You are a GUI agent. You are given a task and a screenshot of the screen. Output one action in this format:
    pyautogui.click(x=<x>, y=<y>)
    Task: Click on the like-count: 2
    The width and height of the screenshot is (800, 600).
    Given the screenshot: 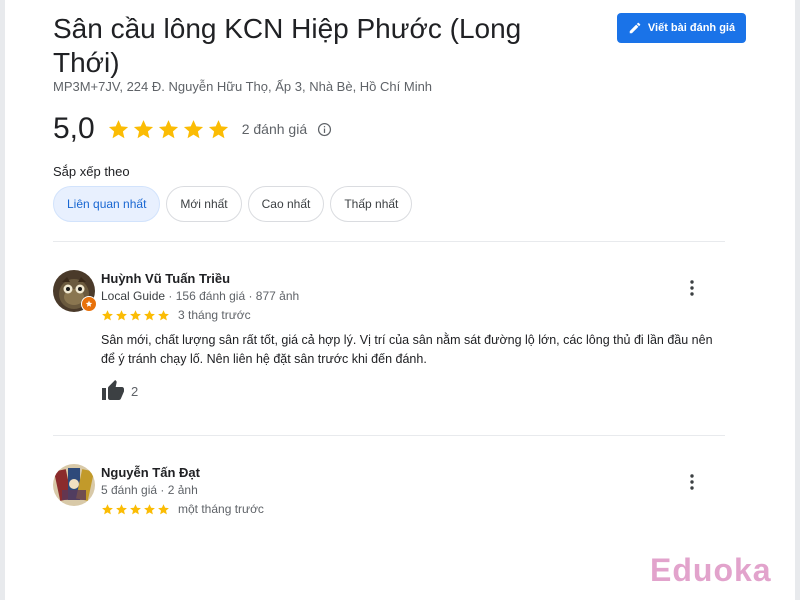 What is the action you would take?
    pyautogui.click(x=135, y=391)
    